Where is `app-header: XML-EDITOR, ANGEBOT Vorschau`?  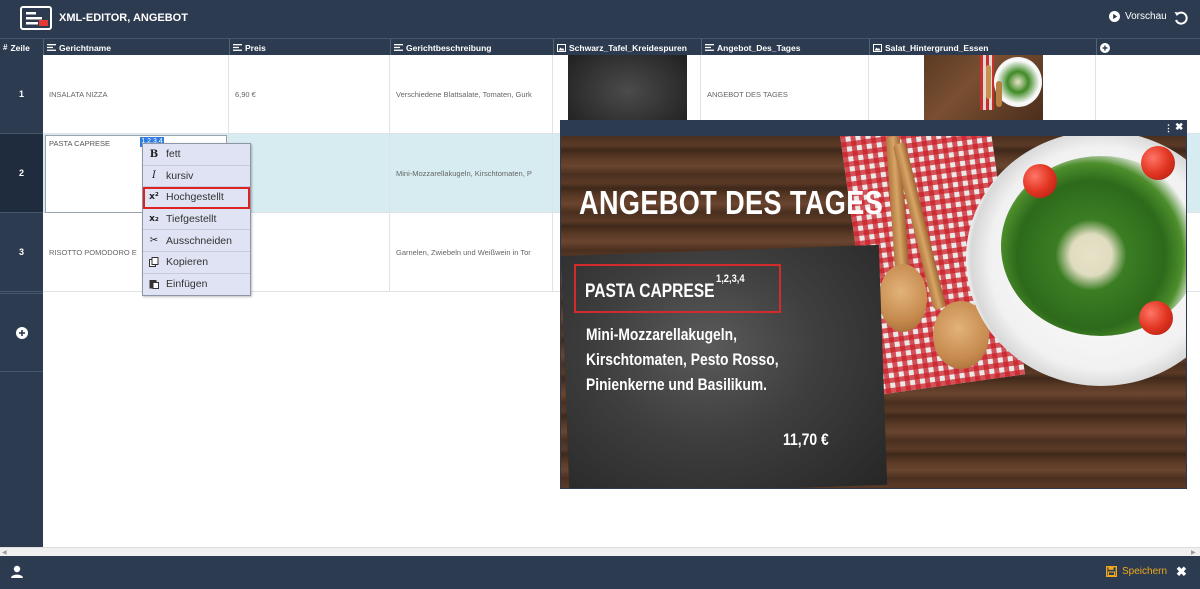 app-header: XML-EDITOR, ANGEBOT Vorschau is located at coordinates (600, 19).